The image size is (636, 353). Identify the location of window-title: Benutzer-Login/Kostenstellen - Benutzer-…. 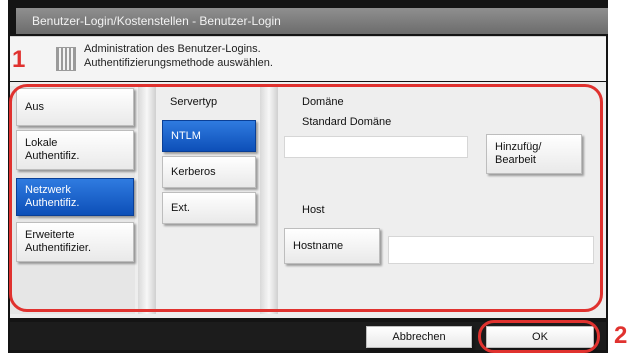
(312, 21).